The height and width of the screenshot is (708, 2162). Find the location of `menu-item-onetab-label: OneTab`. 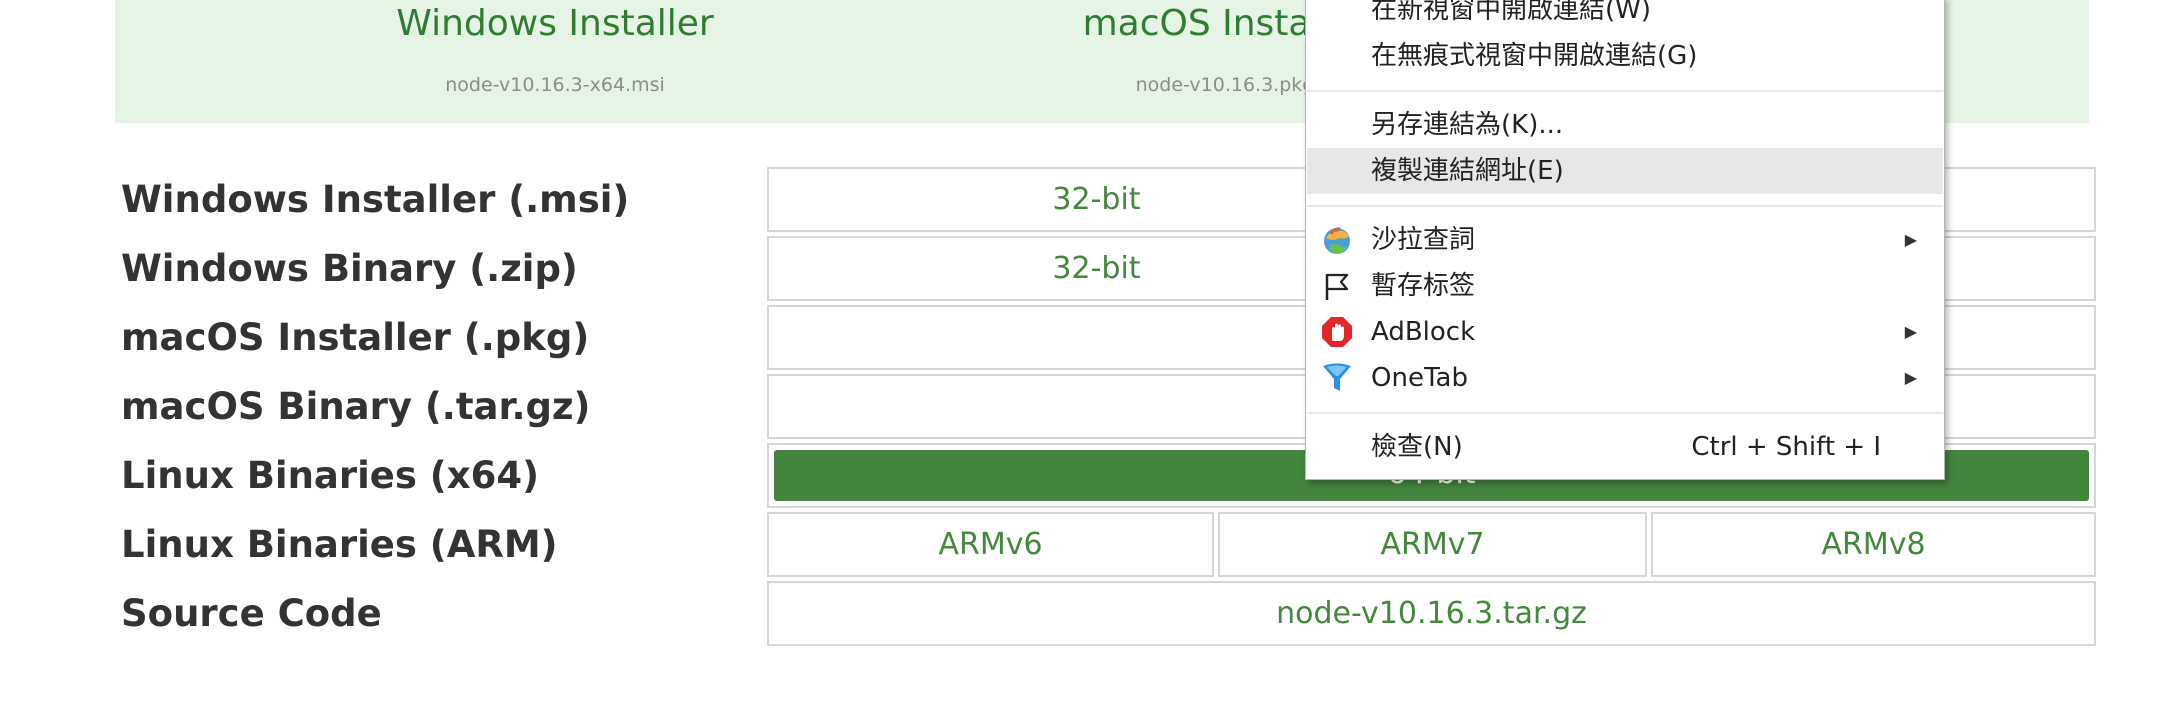

menu-item-onetab-label: OneTab is located at coordinates (1419, 378).